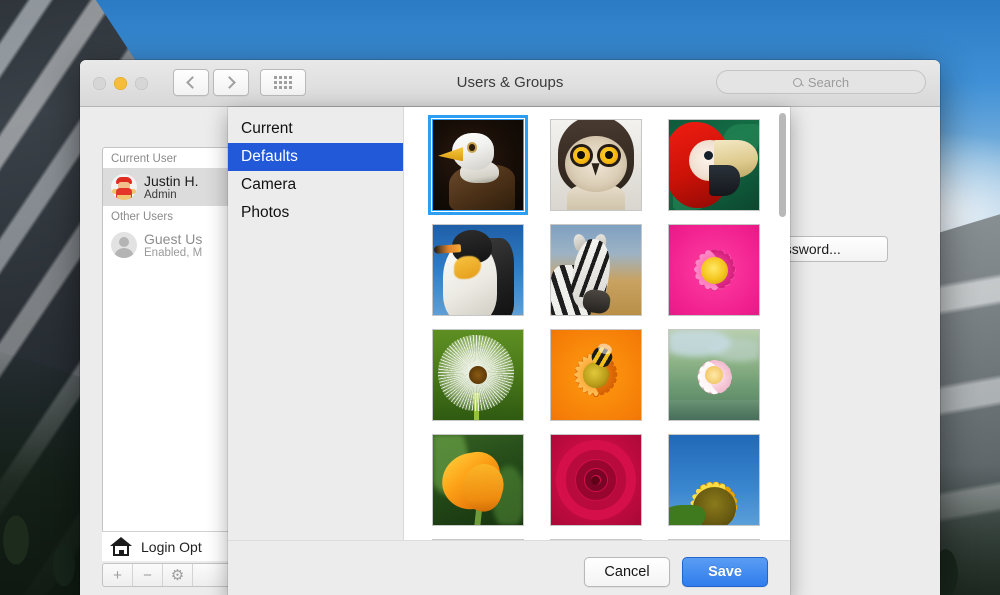 This screenshot has width=1000, height=595. What do you see at coordinates (173, 239) in the screenshot?
I see `user-name: Guest Us` at bounding box center [173, 239].